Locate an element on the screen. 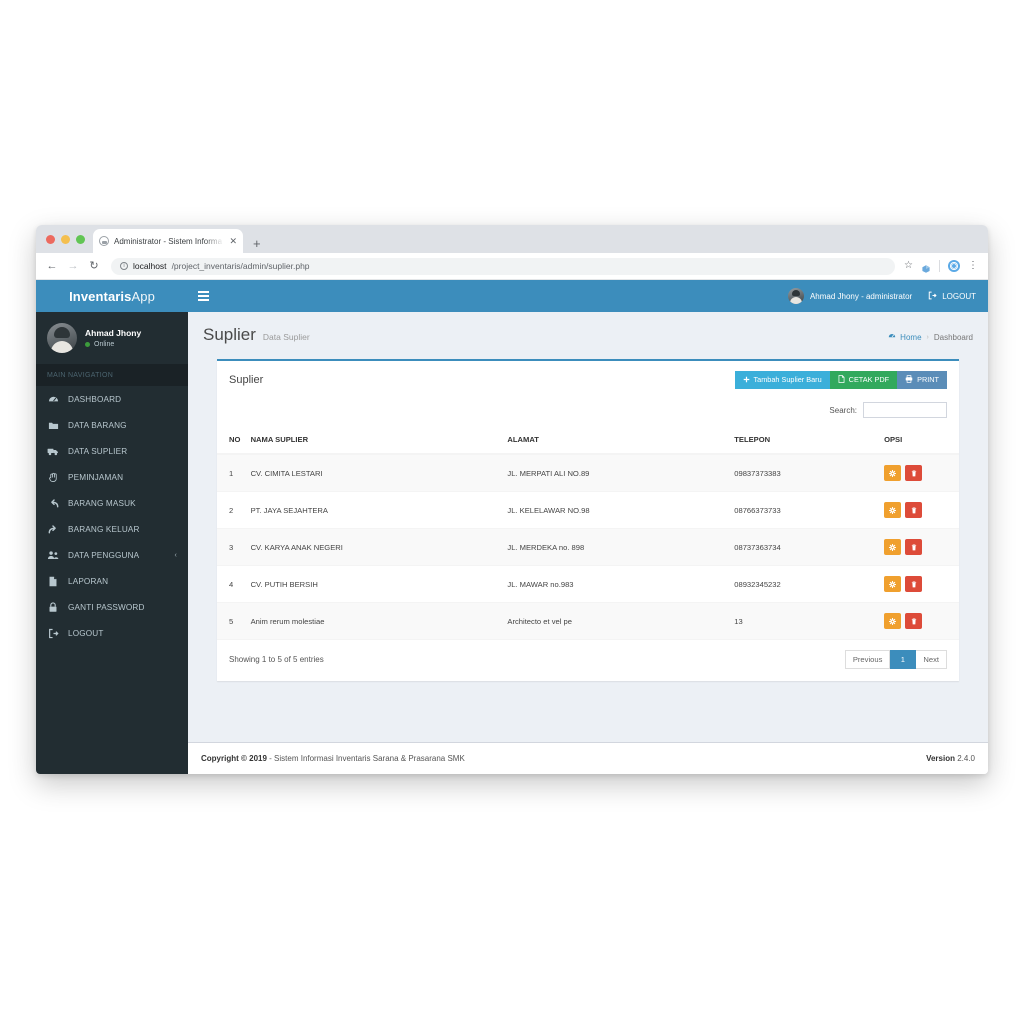  entries-info: Showing 1 to 5 of 5 entries is located at coordinates (276, 659).